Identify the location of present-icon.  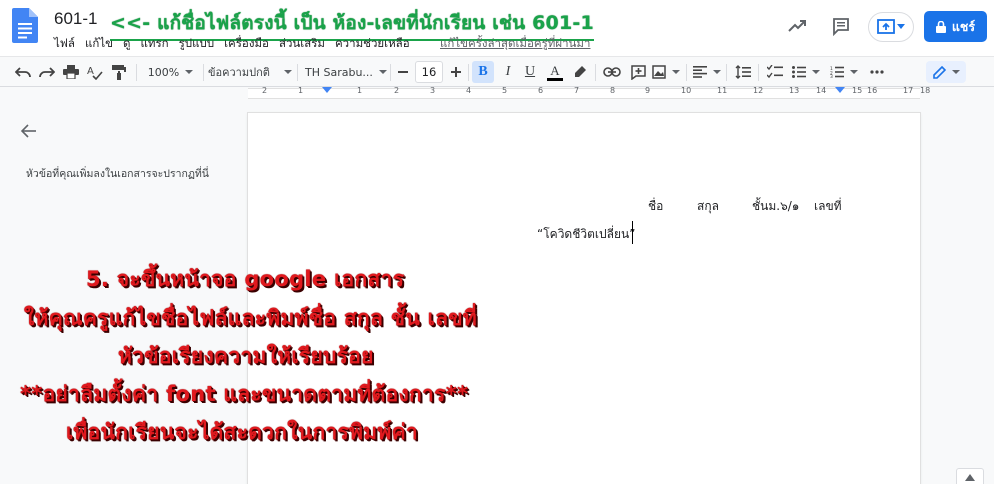
(886, 26).